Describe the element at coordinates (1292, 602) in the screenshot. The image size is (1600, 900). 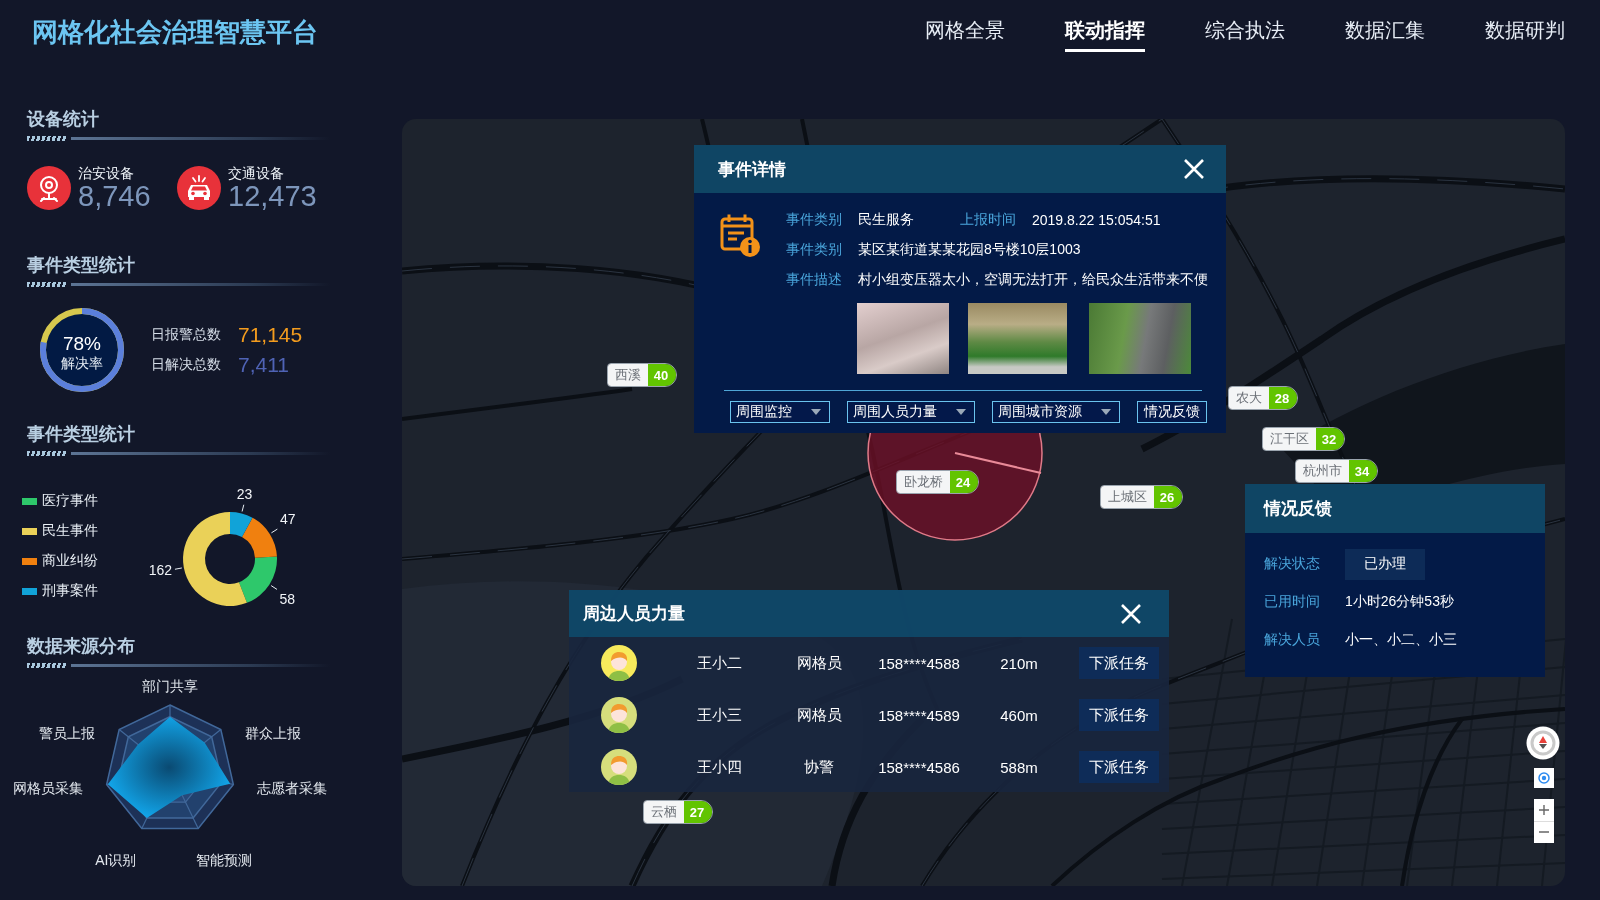
I see `field-label: 已用时间` at that location.